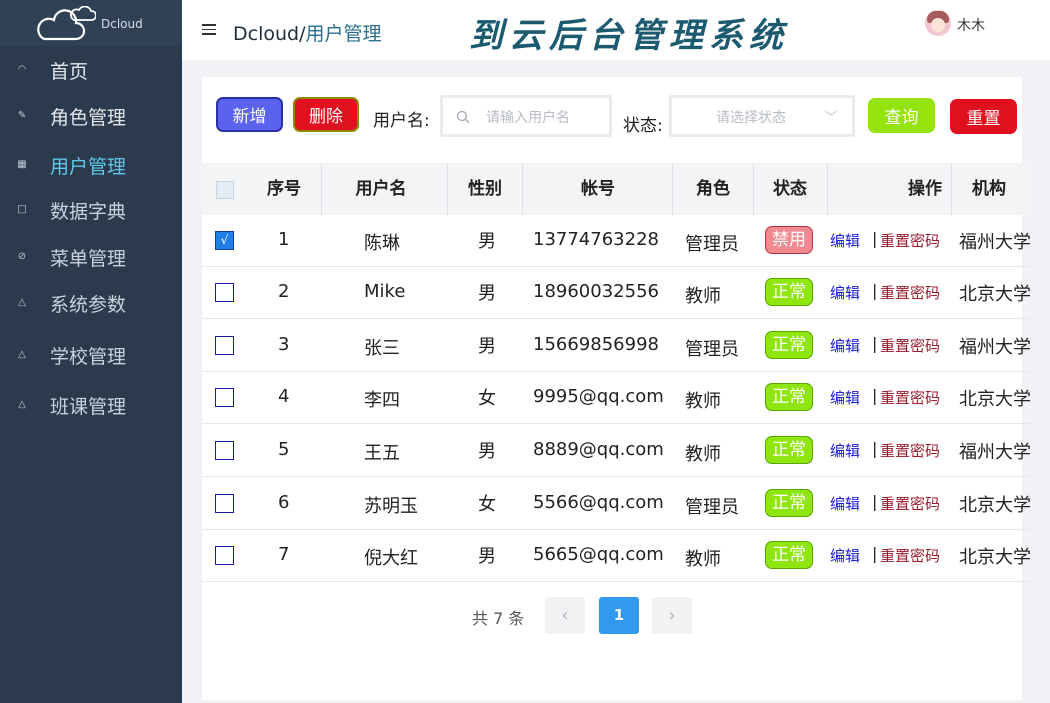 The image size is (1050, 703). I want to click on table-row: 7 倪大红 男 5665@qq.com 教师 正常 编辑 | 重置密码 北京大学, so click(617, 556).